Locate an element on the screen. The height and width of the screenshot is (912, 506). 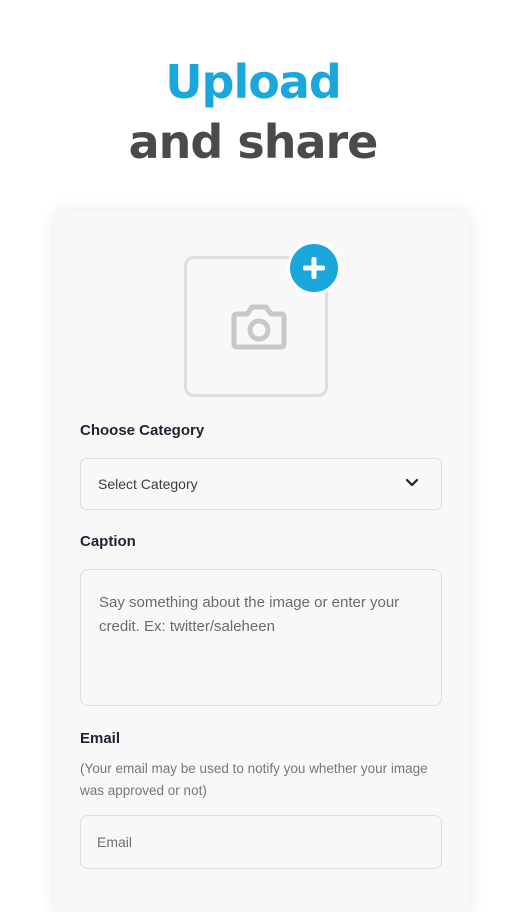
category-select-value: Select Category is located at coordinates (148, 484).